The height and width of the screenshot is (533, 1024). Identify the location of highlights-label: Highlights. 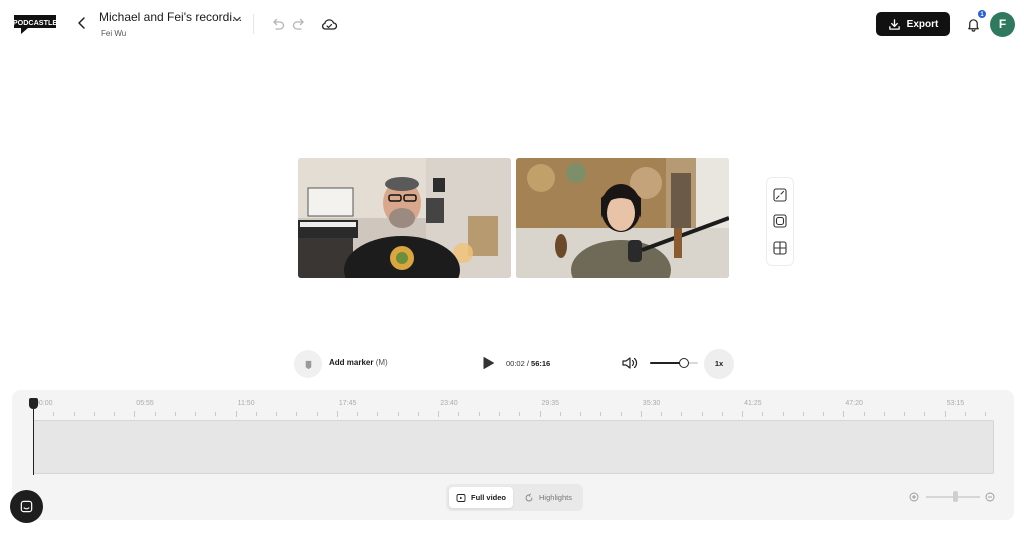
(555, 497).